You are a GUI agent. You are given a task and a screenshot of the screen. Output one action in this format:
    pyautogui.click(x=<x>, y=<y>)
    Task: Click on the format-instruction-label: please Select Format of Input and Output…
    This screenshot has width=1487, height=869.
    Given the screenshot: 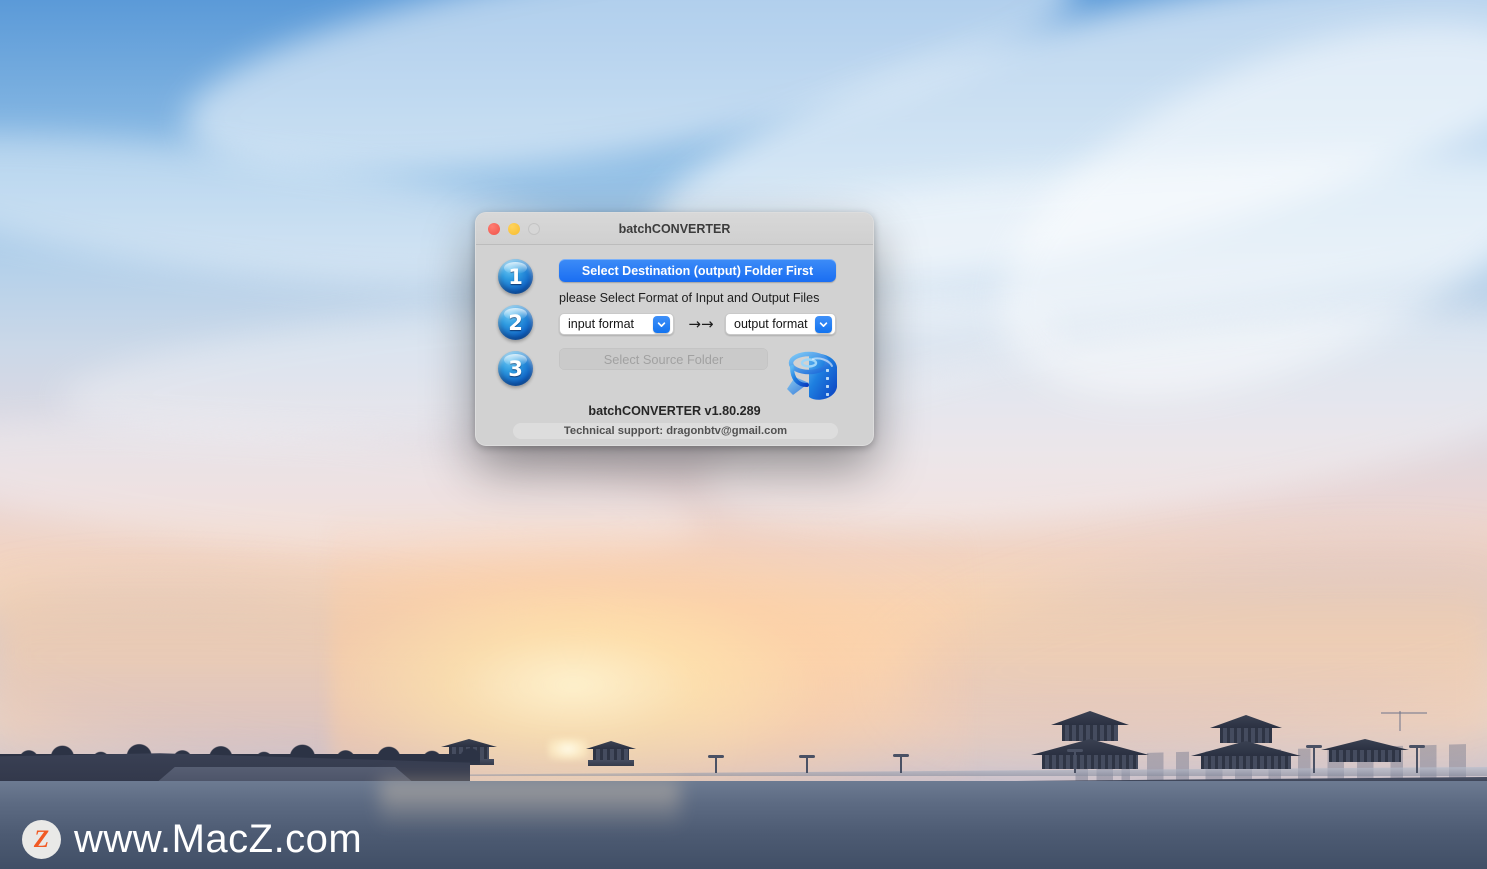 What is the action you would take?
    pyautogui.click(x=689, y=298)
    